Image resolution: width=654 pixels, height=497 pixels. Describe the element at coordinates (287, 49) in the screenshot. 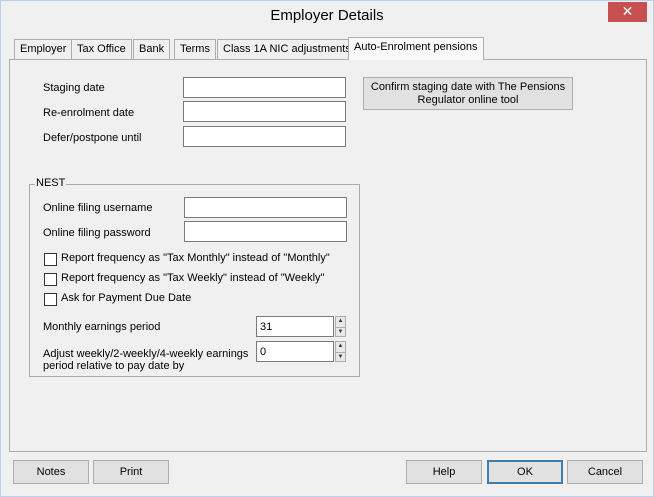

I see `tab-class-1a-nic: Class 1A NIC adjustments` at that location.